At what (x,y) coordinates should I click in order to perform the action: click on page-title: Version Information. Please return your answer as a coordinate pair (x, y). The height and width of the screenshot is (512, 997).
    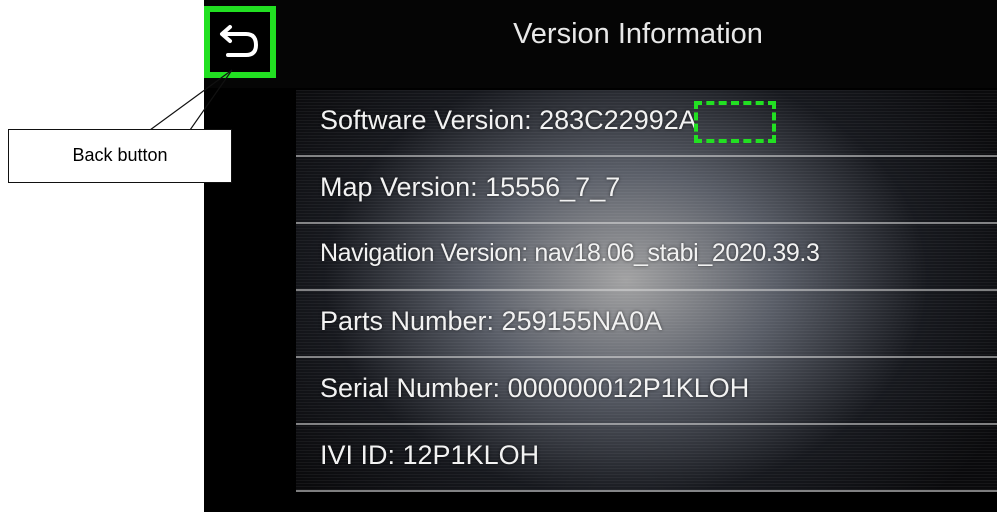
    Looking at the image, I should click on (638, 34).